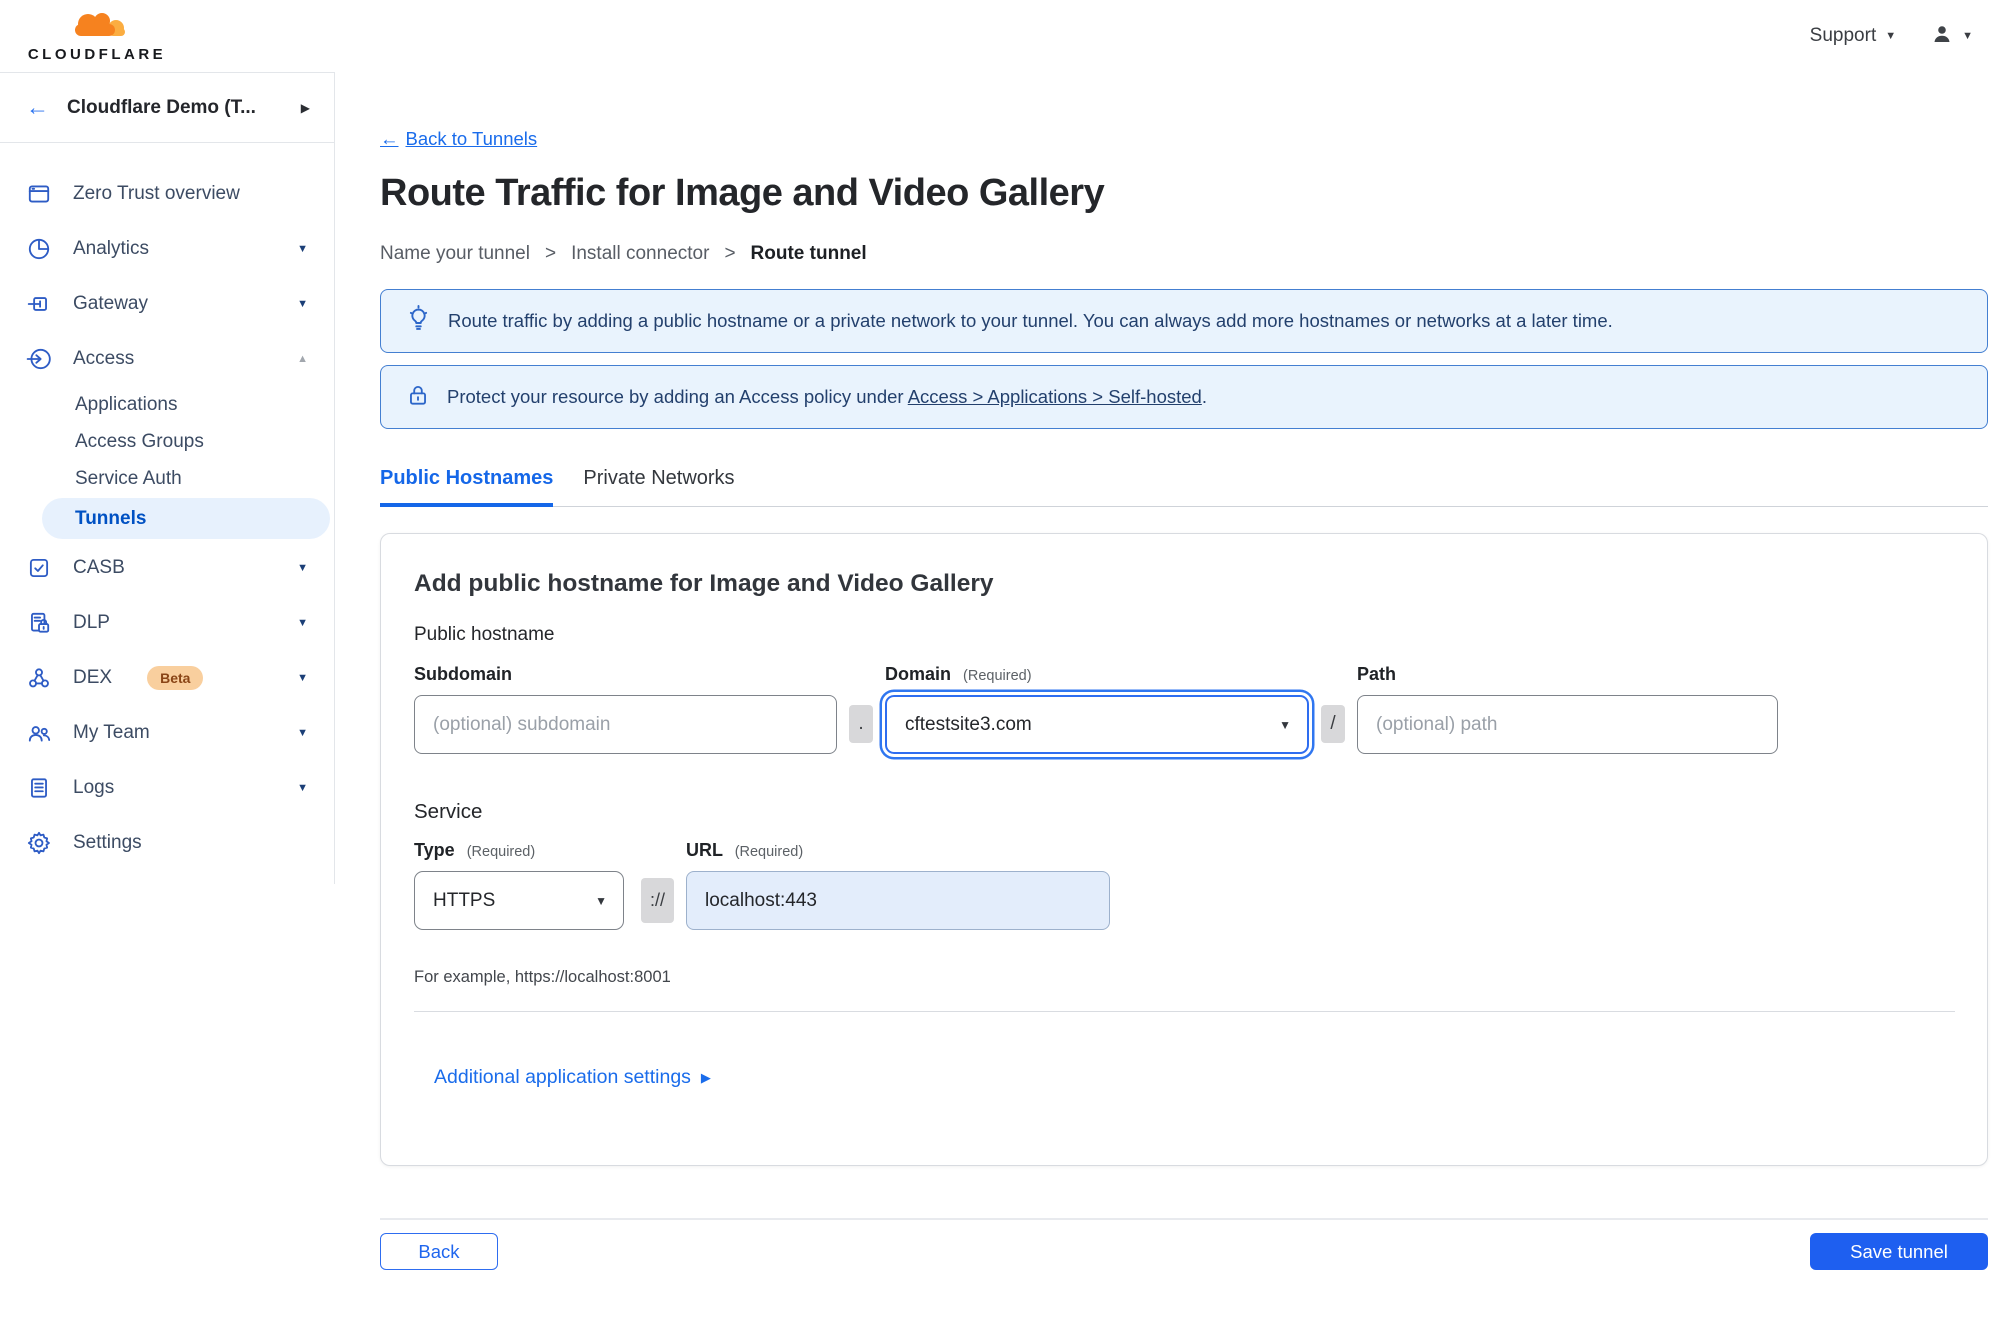 This screenshot has width=1999, height=1336. Describe the element at coordinates (91, 622) in the screenshot. I see `sidebar-item-label: DLP` at that location.